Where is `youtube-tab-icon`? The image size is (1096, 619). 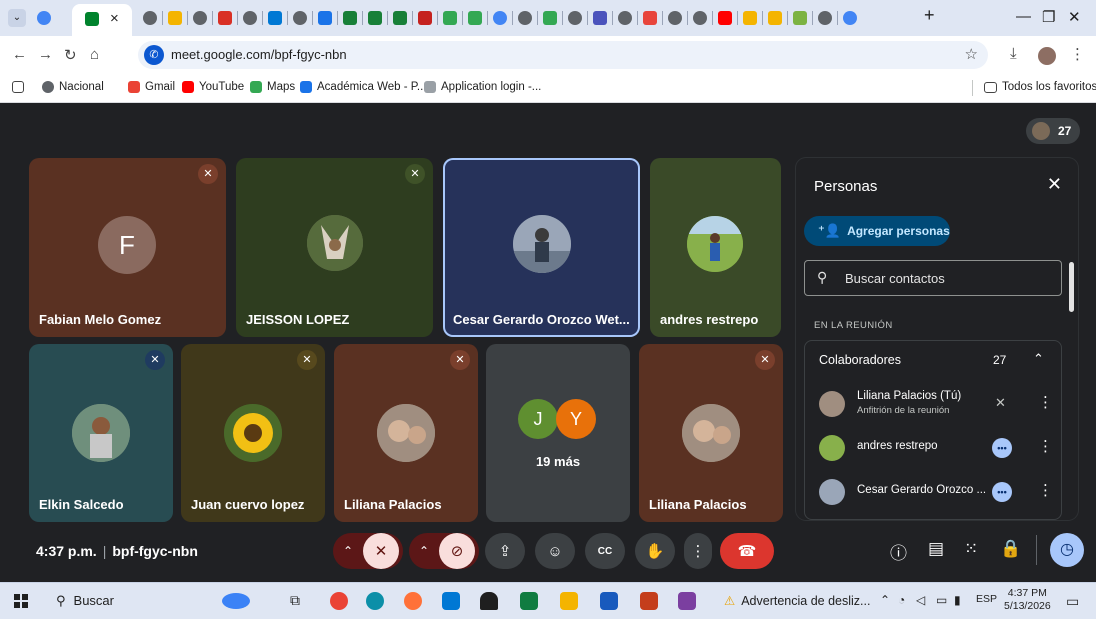 youtube-tab-icon is located at coordinates (725, 18).